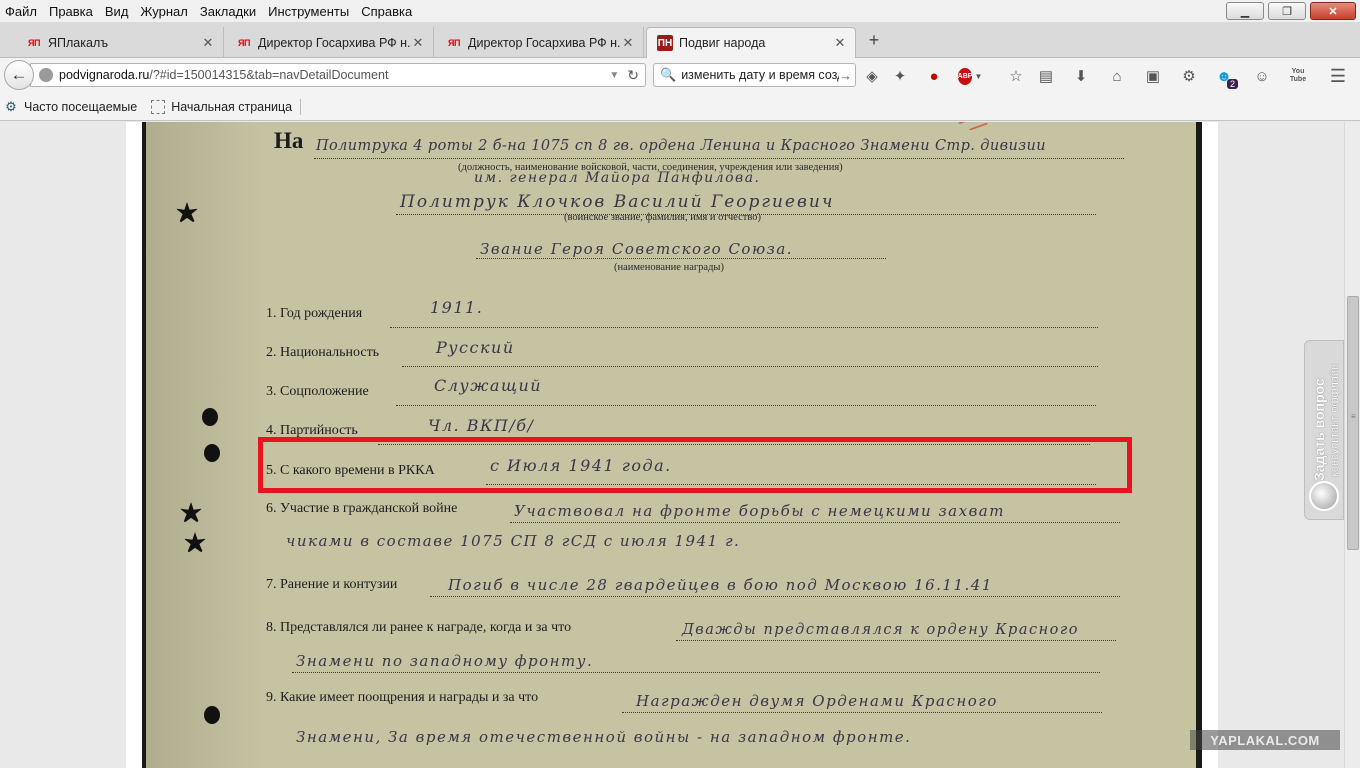 The height and width of the screenshot is (768, 1360). Describe the element at coordinates (1265, 740) in the screenshot. I see `watermark: YAPLAKAL.COM` at that location.